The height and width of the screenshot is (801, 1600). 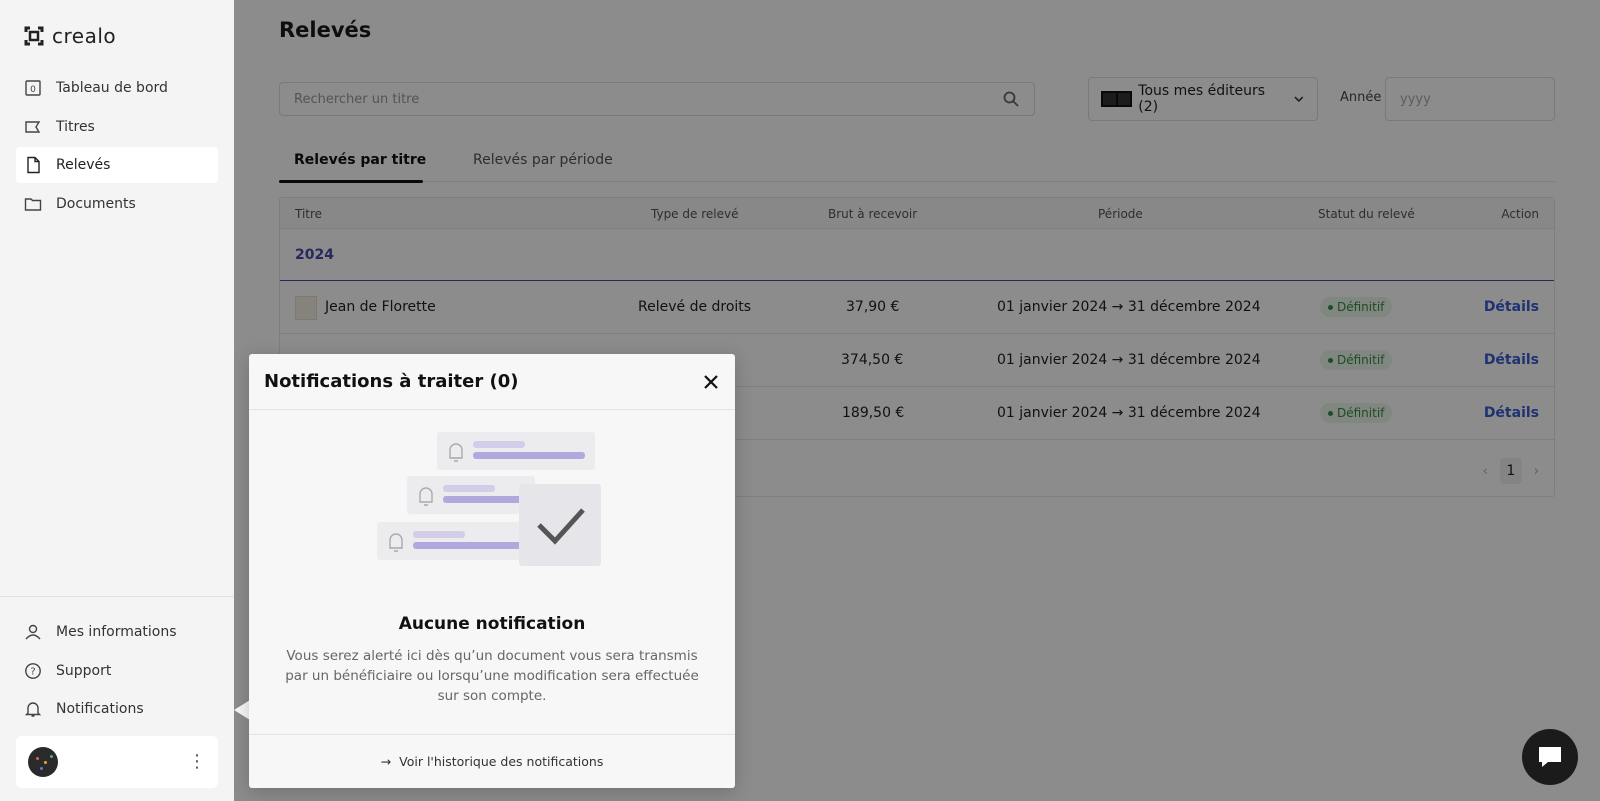 I want to click on sidebar-item-documents: Documents, so click(x=117, y=204).